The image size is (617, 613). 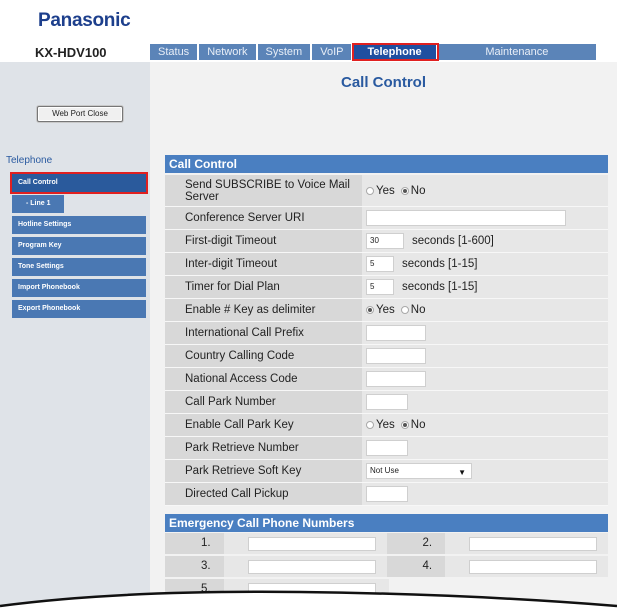 What do you see at coordinates (370, 190) in the screenshot?
I see `send-subscribe-yes-radio` at bounding box center [370, 190].